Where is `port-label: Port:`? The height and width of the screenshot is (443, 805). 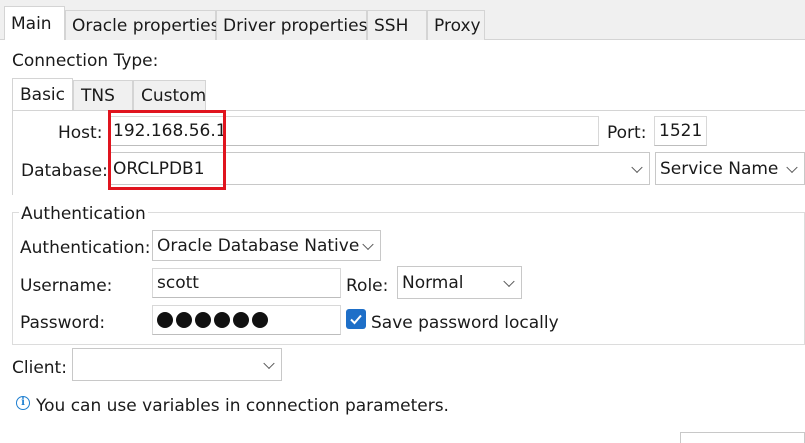
port-label: Port: is located at coordinates (627, 133).